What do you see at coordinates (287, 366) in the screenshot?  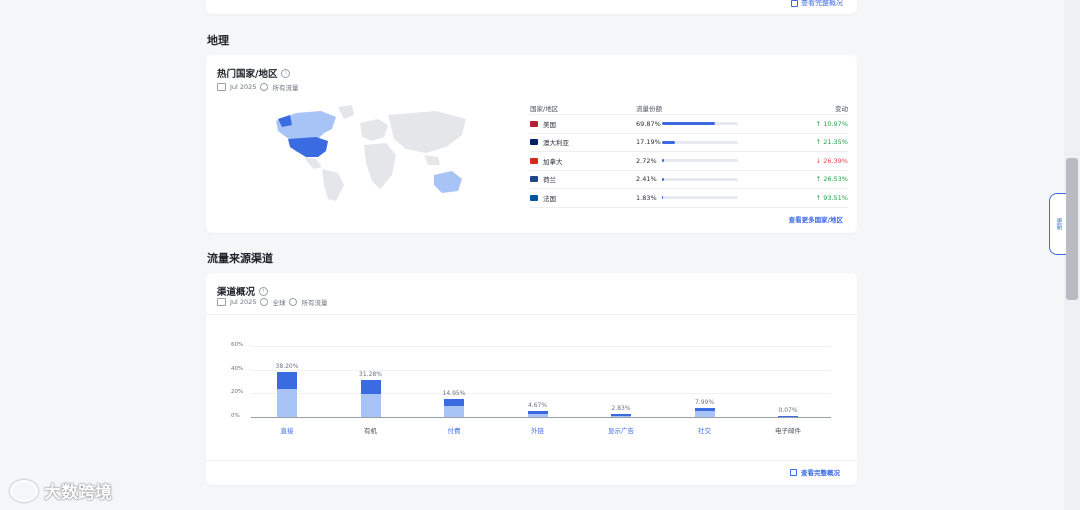 I see `bar-value-label: 38.20%` at bounding box center [287, 366].